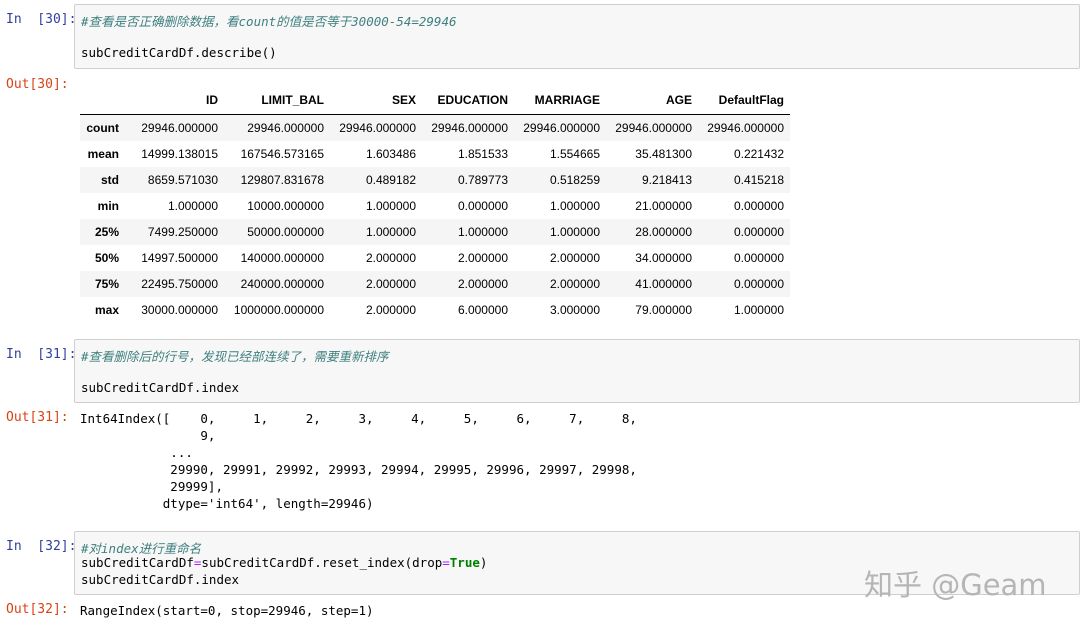 The image size is (1091, 630). What do you see at coordinates (102, 100) in the screenshot?
I see `column-header` at bounding box center [102, 100].